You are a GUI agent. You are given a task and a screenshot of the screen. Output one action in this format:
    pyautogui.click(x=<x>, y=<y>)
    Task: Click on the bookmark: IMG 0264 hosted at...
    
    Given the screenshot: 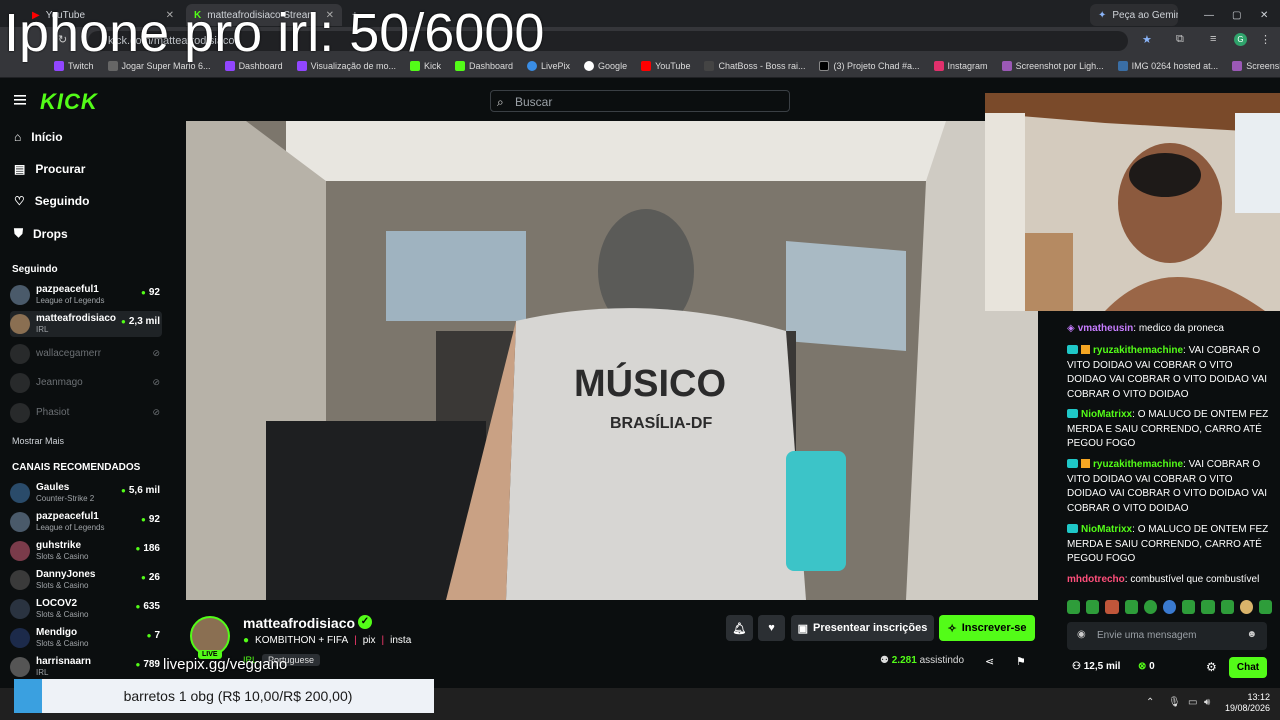 What is the action you would take?
    pyautogui.click(x=1167, y=66)
    